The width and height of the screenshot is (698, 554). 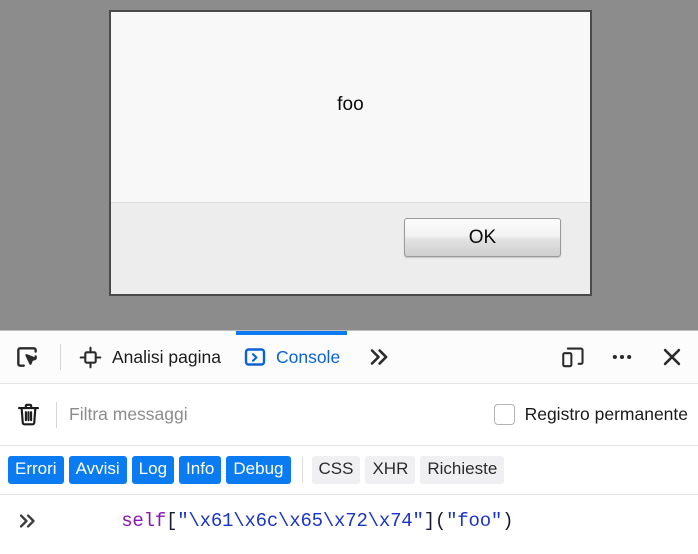 I want to click on pick-element-icon, so click(x=27, y=357).